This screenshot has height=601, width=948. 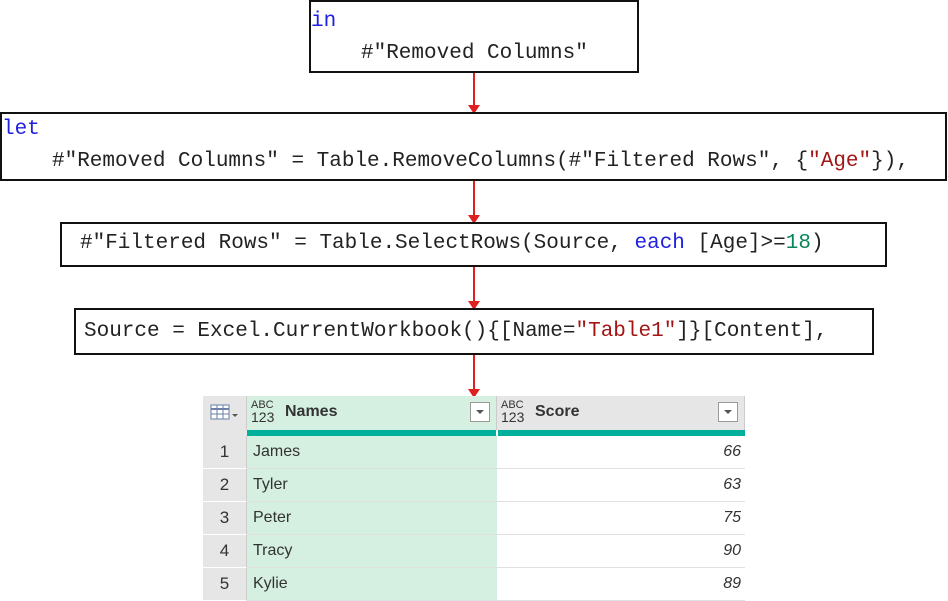 What do you see at coordinates (621, 551) in the screenshot?
I see `score-cell: 90` at bounding box center [621, 551].